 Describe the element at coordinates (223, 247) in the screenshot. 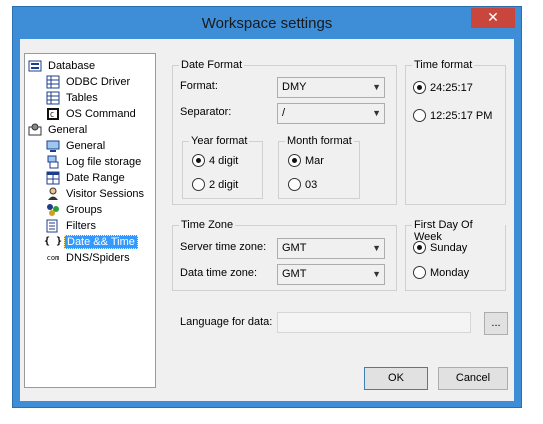

I see `server-time-zone-label: Server time zone:` at that location.